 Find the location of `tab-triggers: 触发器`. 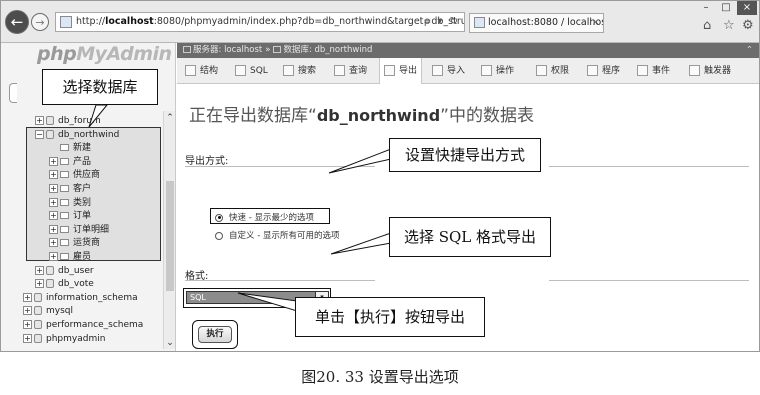

tab-triggers: 触发器 is located at coordinates (710, 71).